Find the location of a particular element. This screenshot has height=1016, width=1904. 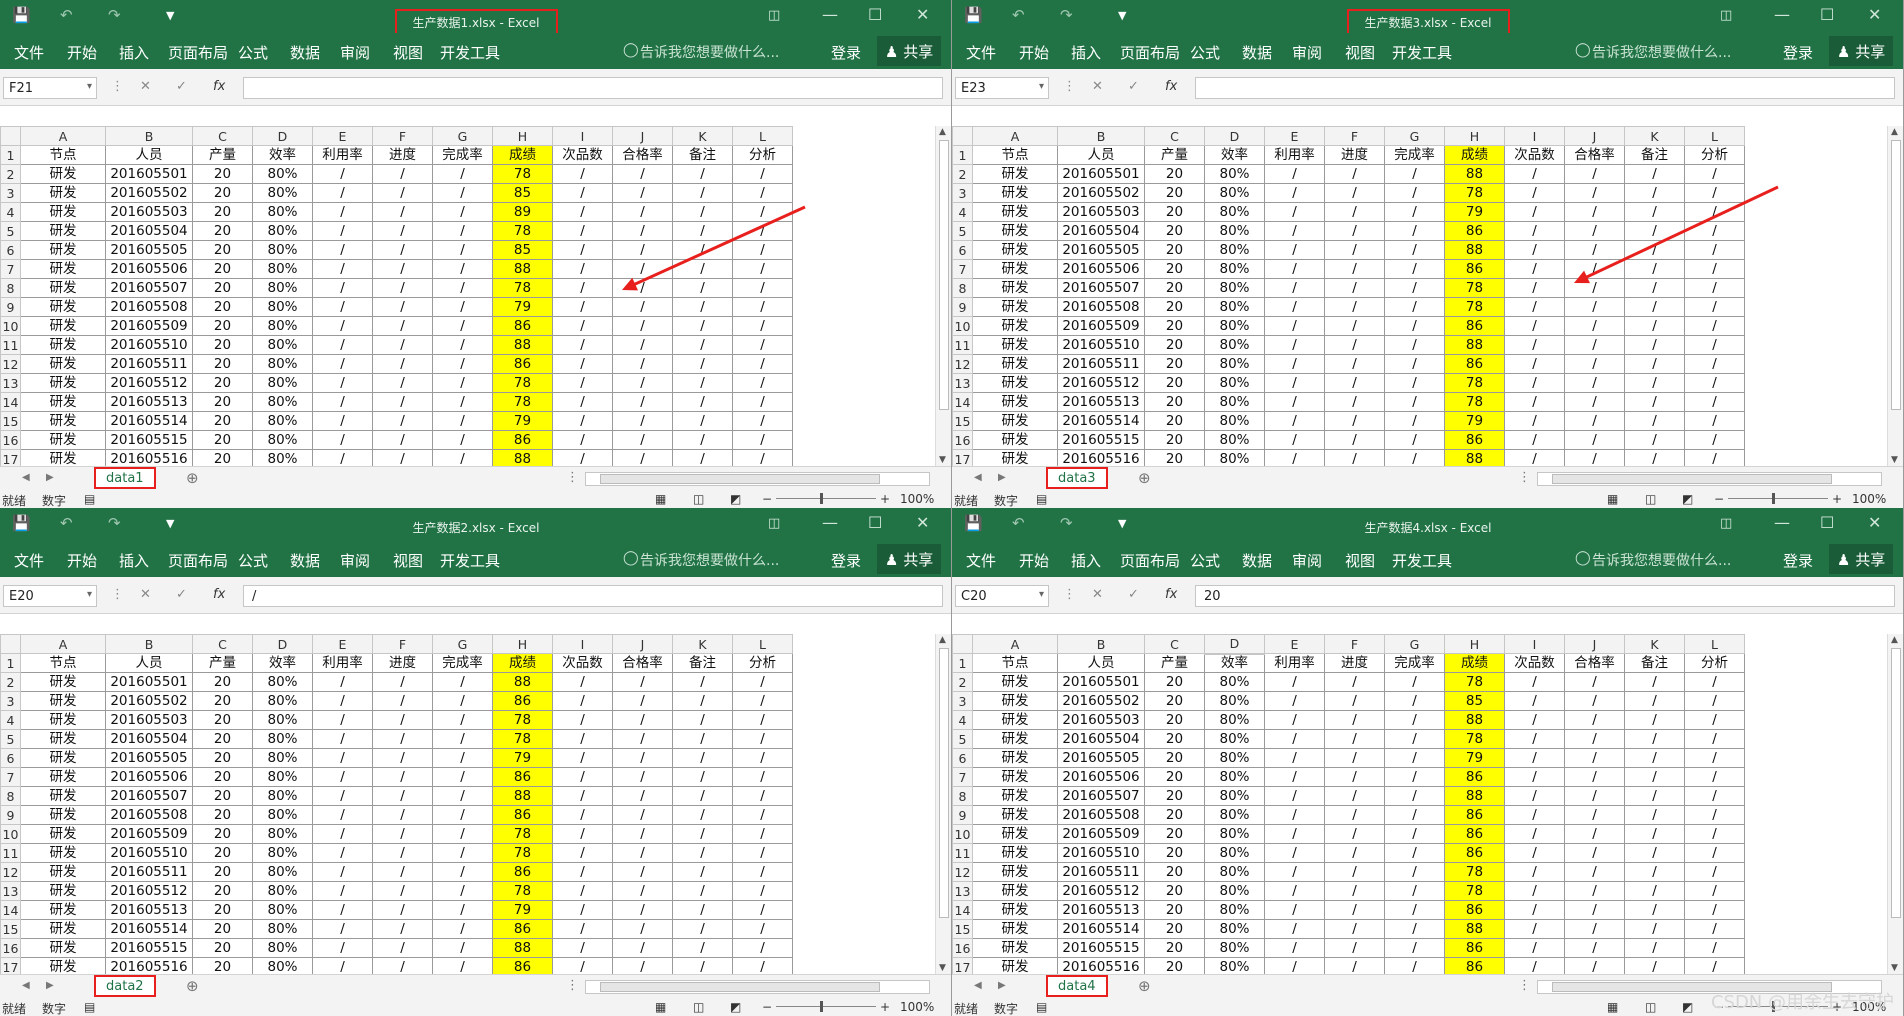

header-cell: 效率 is located at coordinates (282, 155).